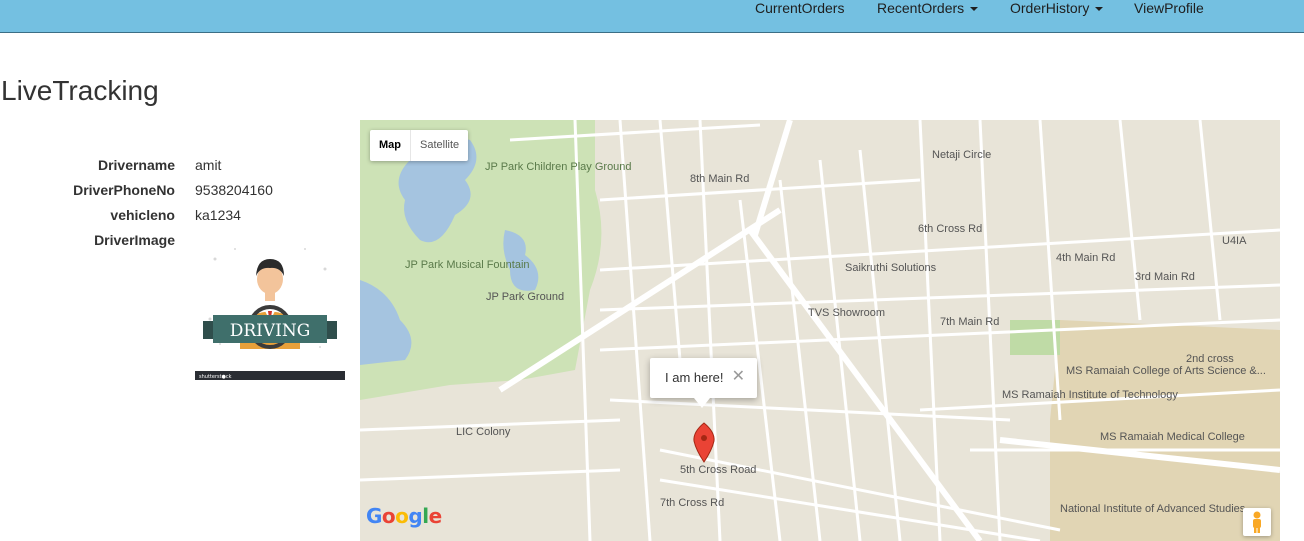  I want to click on driver-illustration: DRIVING shutterst●ck, so click(270, 304).